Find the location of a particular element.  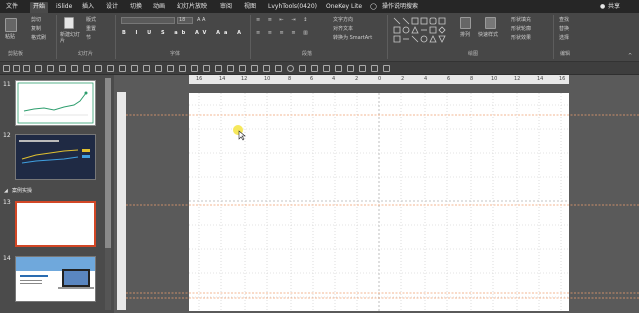

circle-icon is located at coordinates (290, 68).